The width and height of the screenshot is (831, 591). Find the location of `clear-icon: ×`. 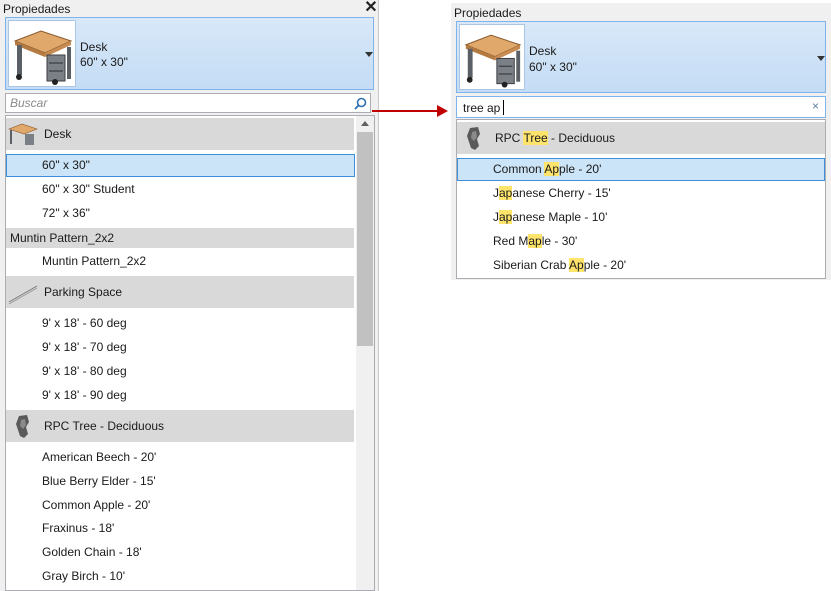

clear-icon: × is located at coordinates (815, 106).